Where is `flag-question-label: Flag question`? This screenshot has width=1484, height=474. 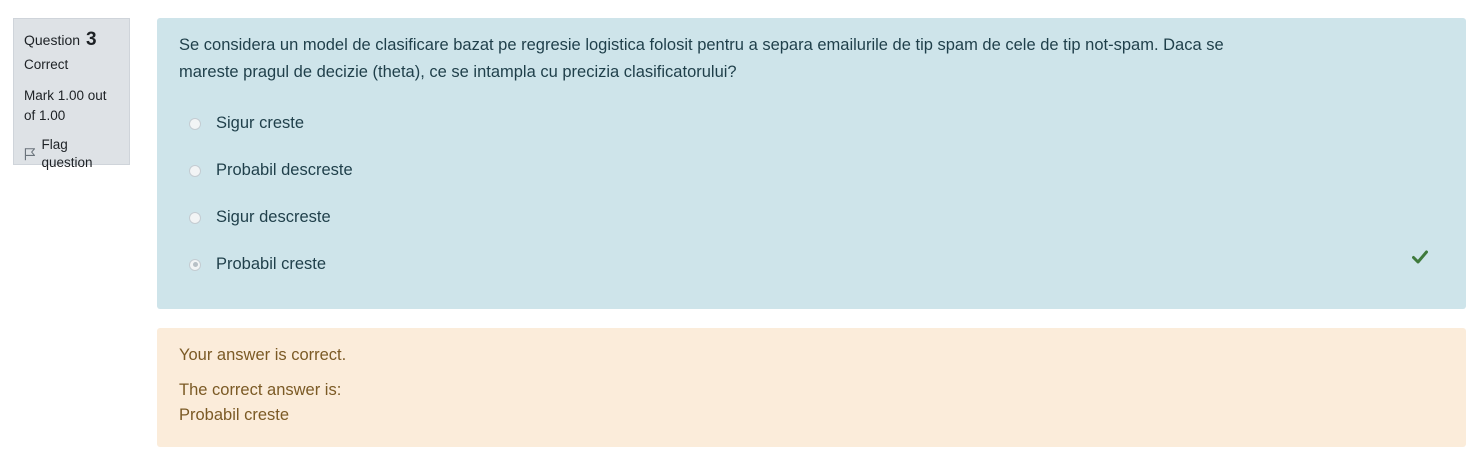 flag-question-label: Flag question is located at coordinates (67, 153).